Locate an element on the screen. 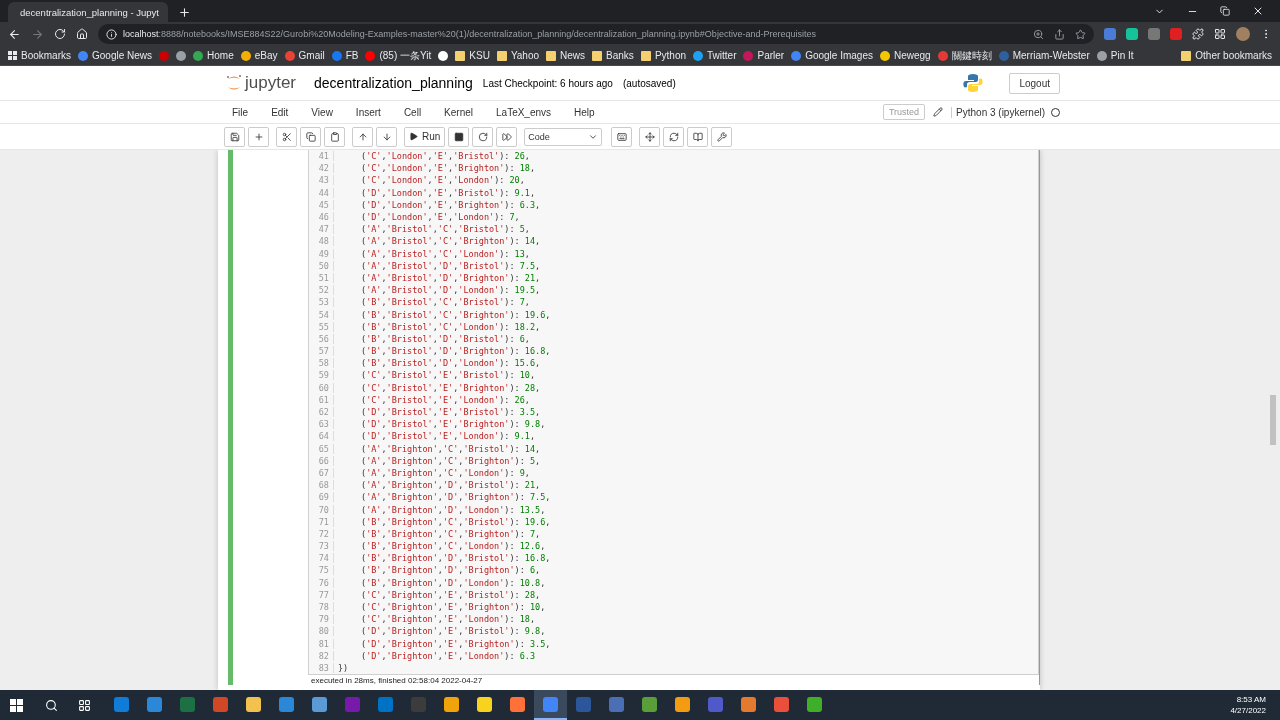 The height and width of the screenshot is (720, 1280). code-line: ('B','Bristol','D','London'): 15.6, is located at coordinates (450, 363).